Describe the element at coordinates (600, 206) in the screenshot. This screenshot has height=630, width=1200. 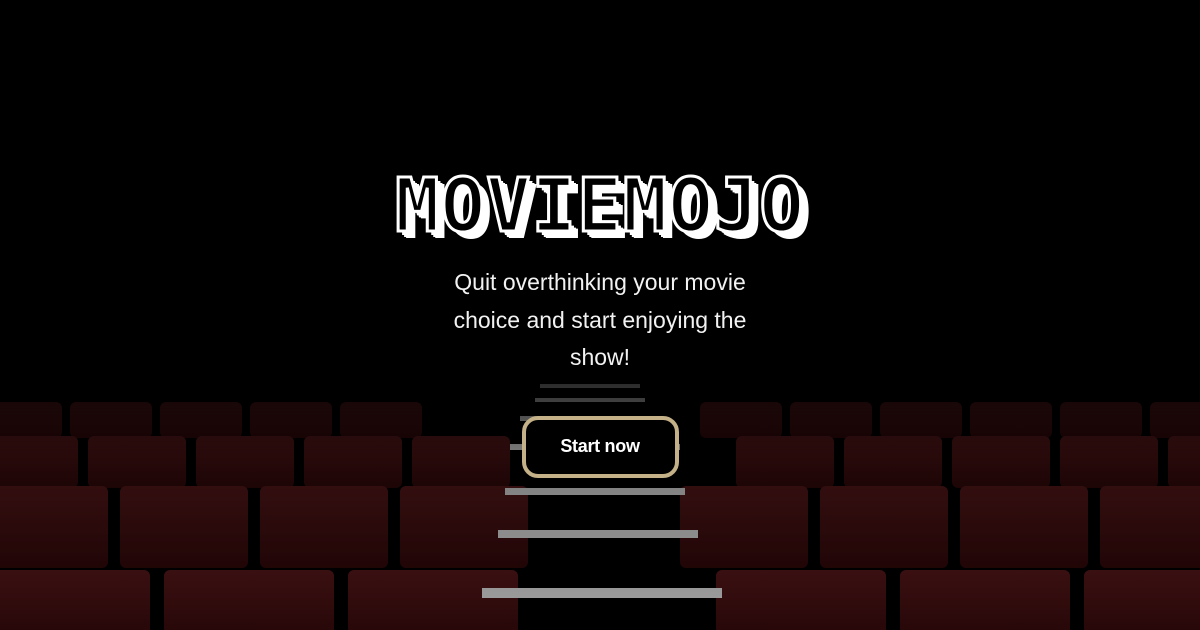
I see `site-logo: MOVIEMOJO` at that location.